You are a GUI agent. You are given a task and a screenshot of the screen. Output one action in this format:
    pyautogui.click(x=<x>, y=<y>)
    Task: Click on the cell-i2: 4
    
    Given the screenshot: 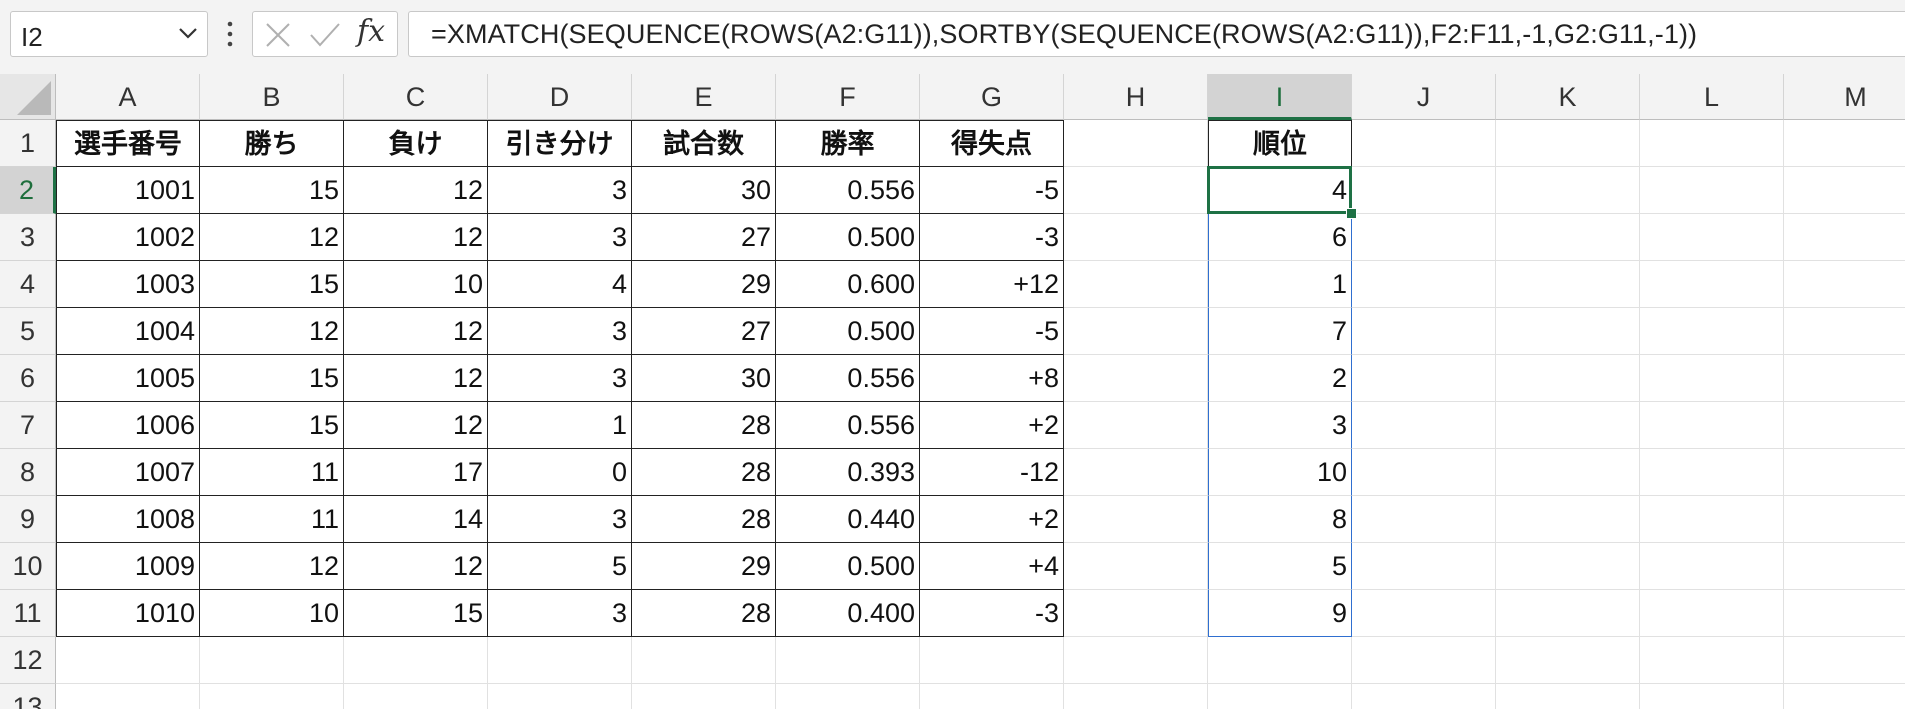 What is the action you would take?
    pyautogui.click(x=1280, y=190)
    